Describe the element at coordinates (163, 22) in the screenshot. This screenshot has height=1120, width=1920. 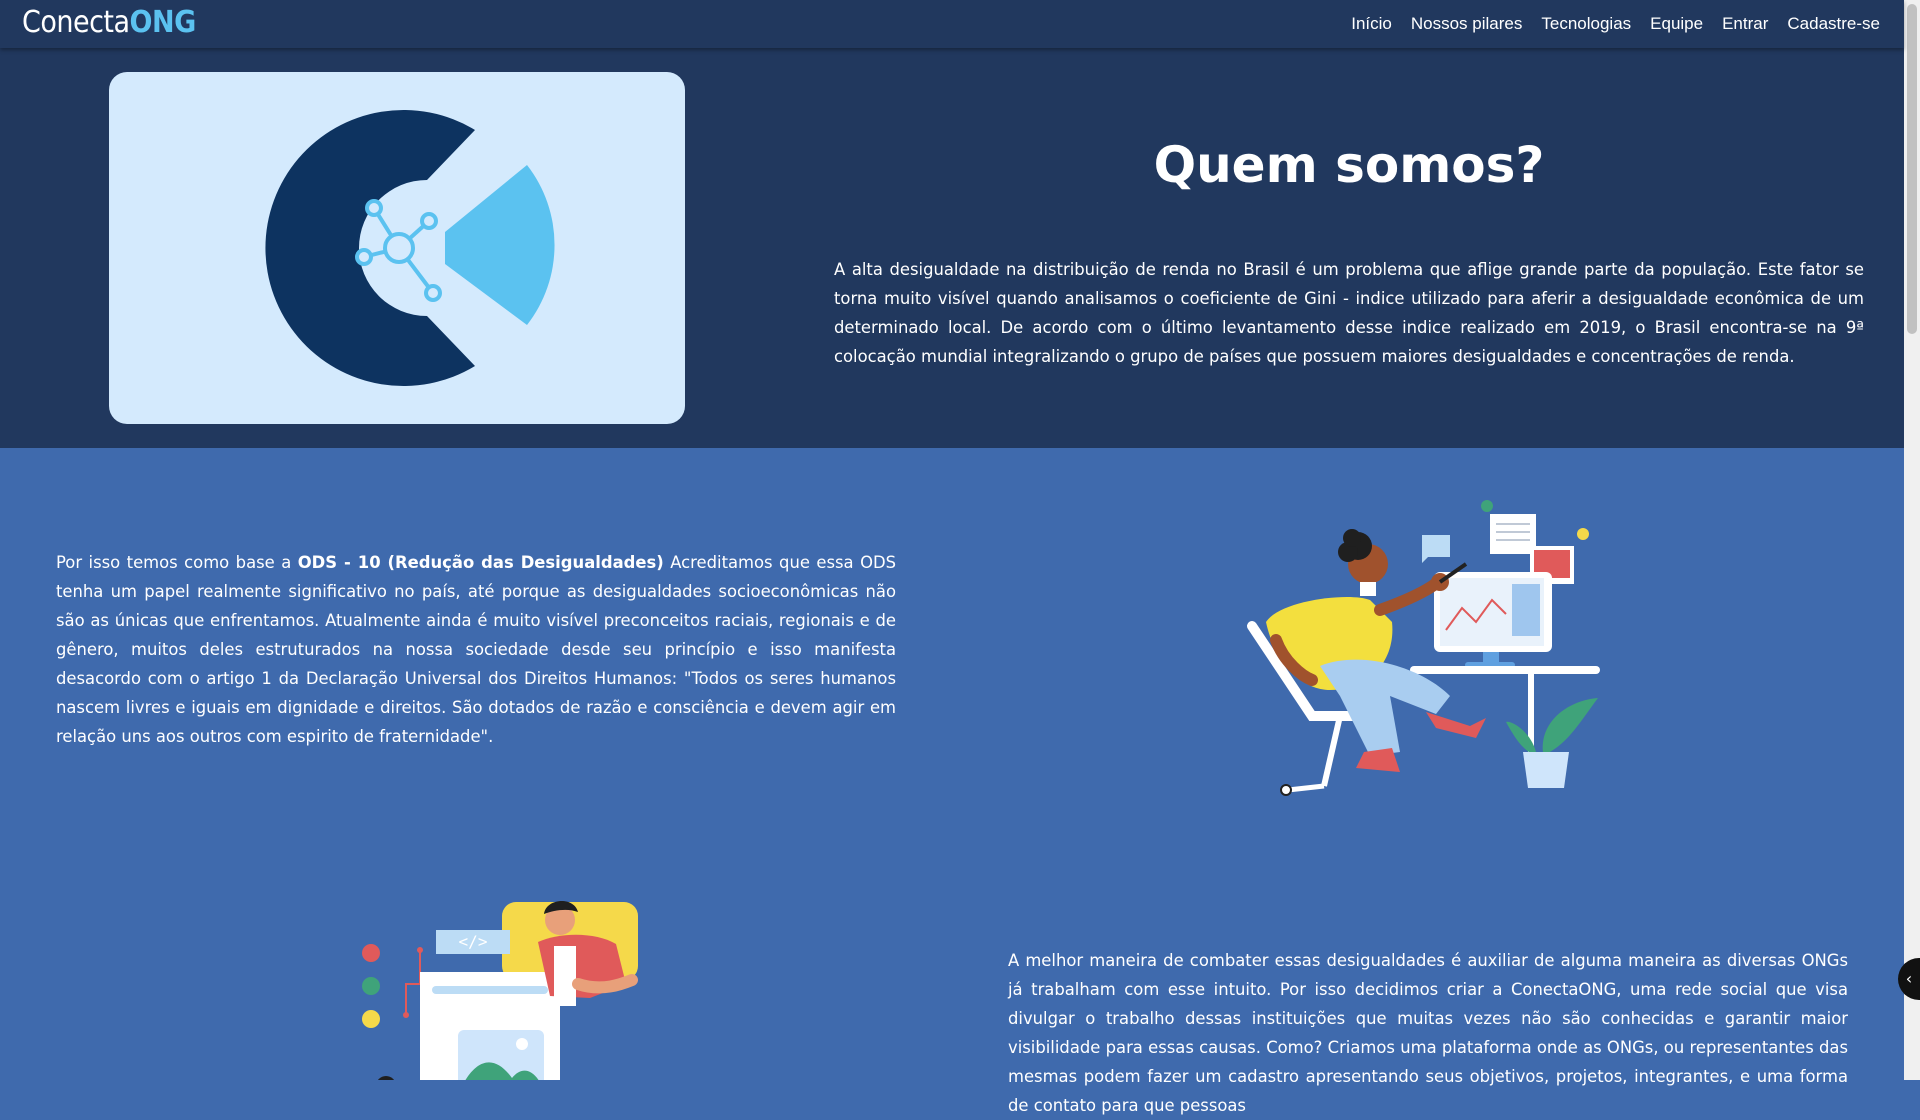
I see `brand-name-part2: ONG` at that location.